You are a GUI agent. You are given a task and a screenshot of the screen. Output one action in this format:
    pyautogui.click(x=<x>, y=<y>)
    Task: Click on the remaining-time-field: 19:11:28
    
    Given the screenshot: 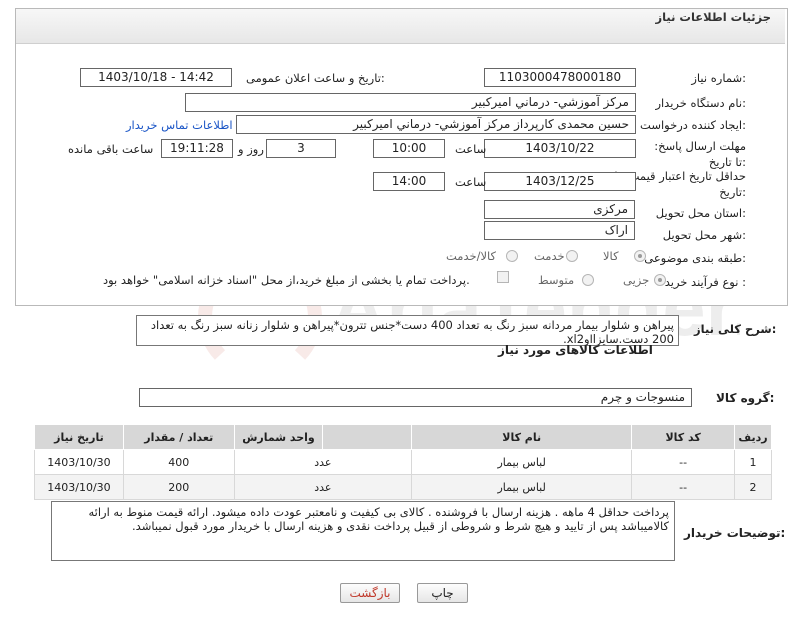 What is the action you would take?
    pyautogui.click(x=197, y=148)
    